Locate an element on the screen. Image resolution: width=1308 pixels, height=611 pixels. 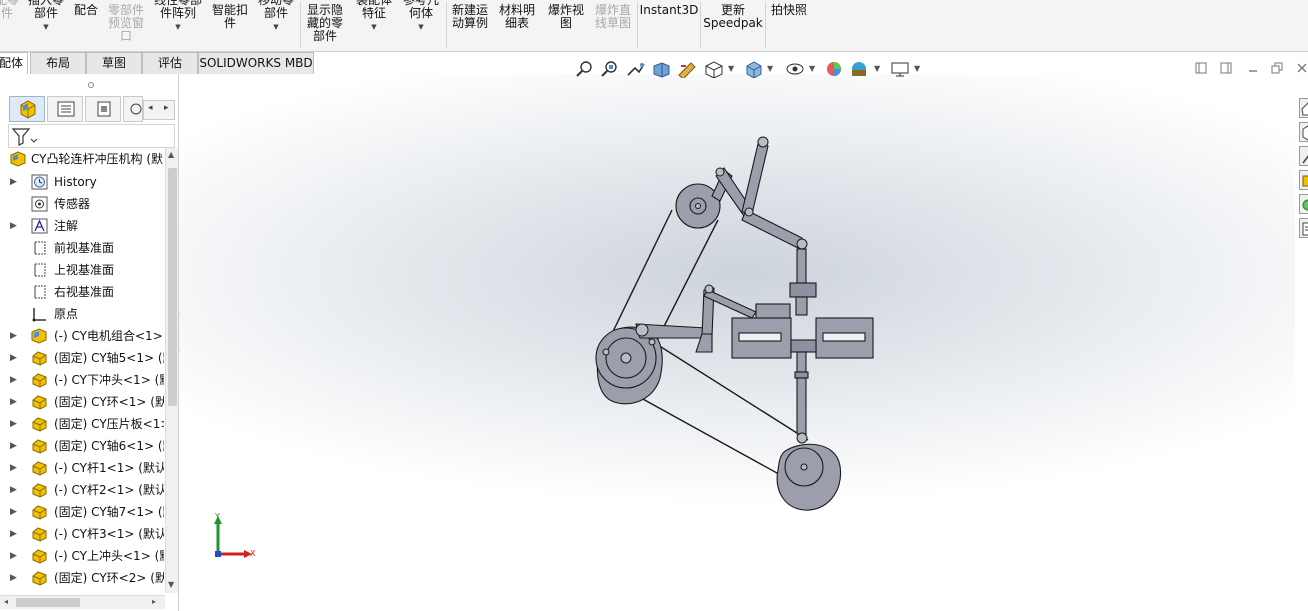
tree-item: 传感器 is located at coordinates (82, 204).